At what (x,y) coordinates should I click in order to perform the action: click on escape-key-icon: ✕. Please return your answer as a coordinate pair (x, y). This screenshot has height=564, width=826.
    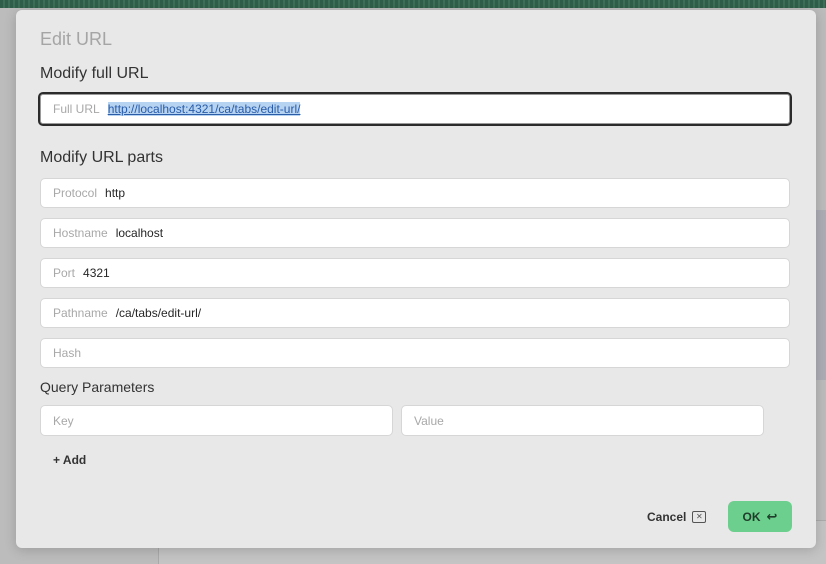
    Looking at the image, I should click on (699, 517).